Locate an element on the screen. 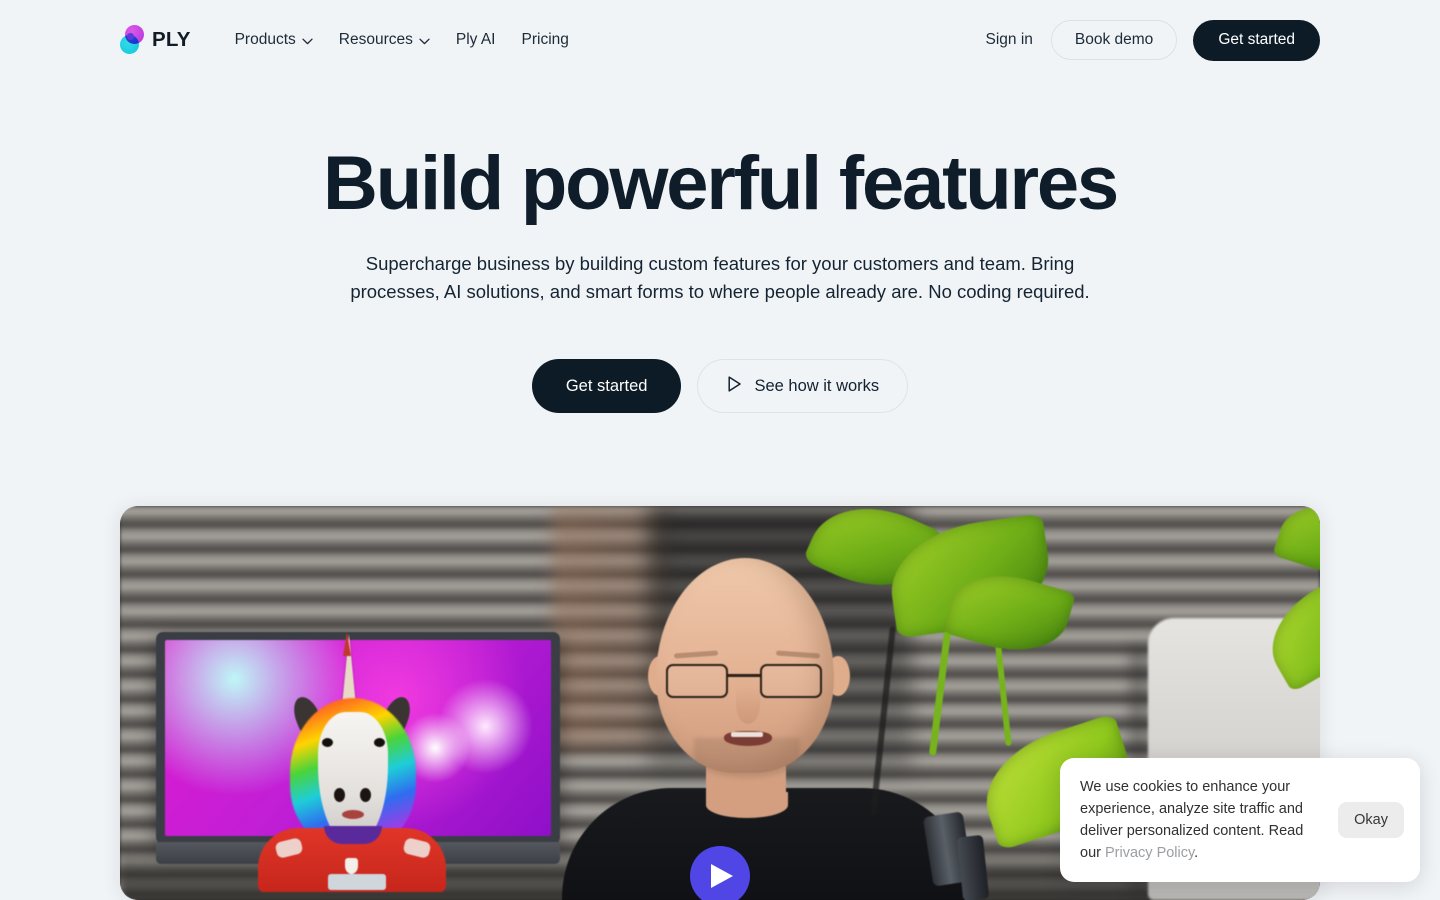  page-title: Build powerful features is located at coordinates (721, 183).